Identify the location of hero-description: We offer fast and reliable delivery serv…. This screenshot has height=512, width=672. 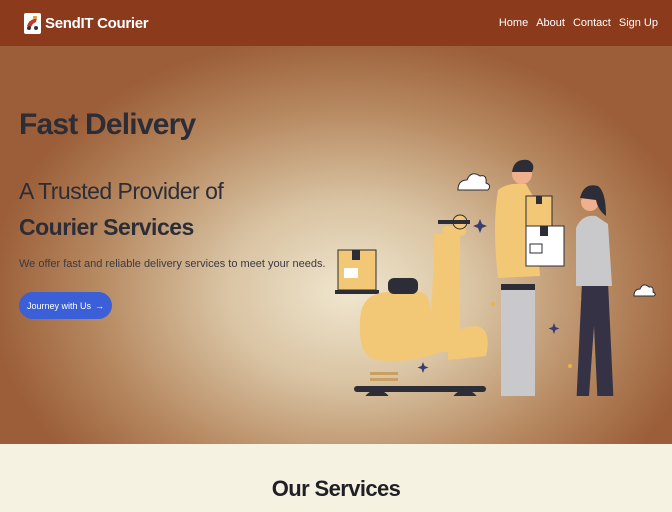
(172, 264).